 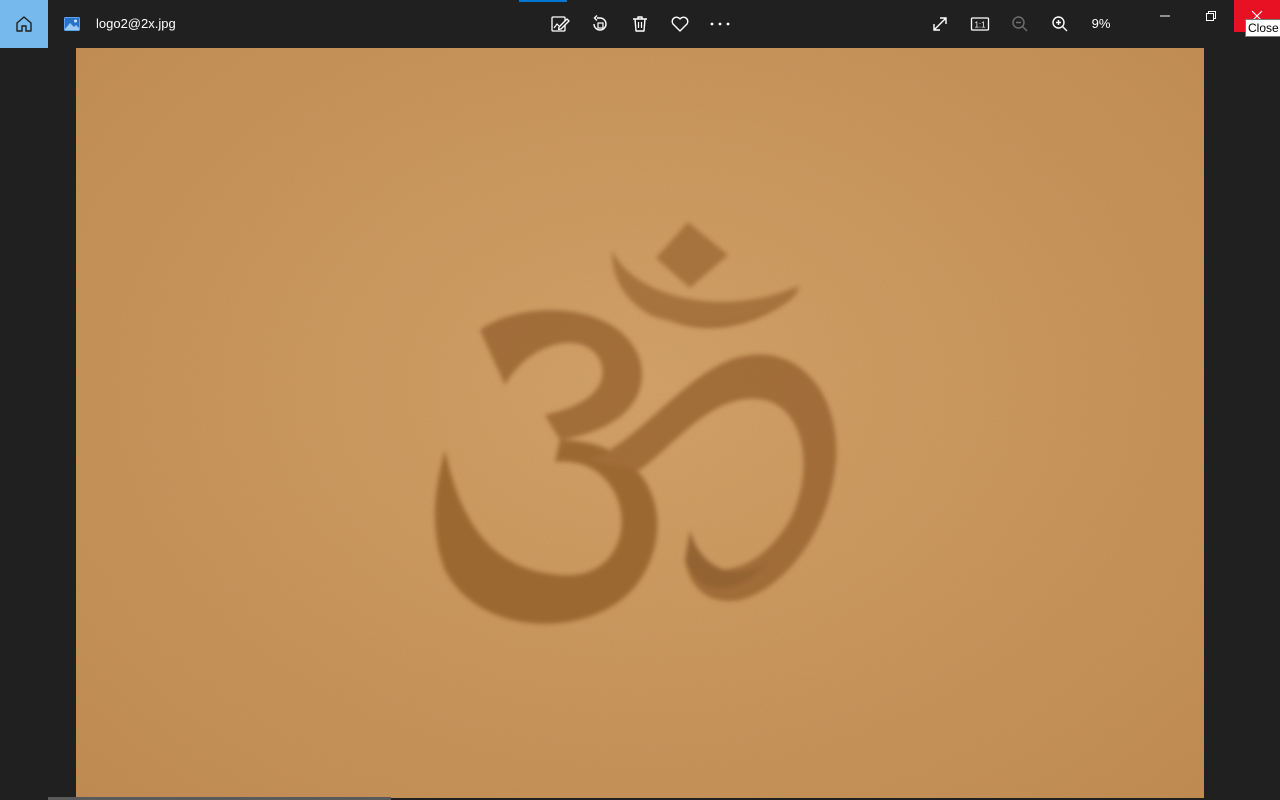 I want to click on favorite-button, so click(x=680, y=24).